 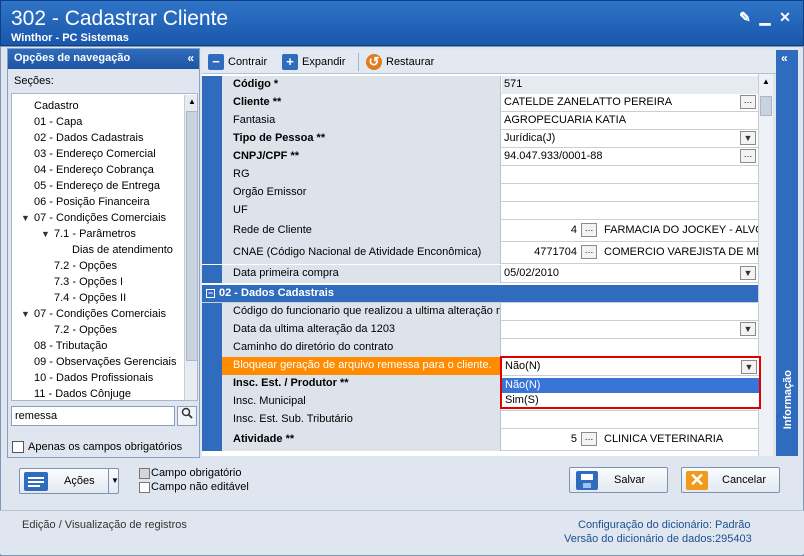 What do you see at coordinates (765, 17) in the screenshot?
I see `minimize-icon: ▁` at bounding box center [765, 17].